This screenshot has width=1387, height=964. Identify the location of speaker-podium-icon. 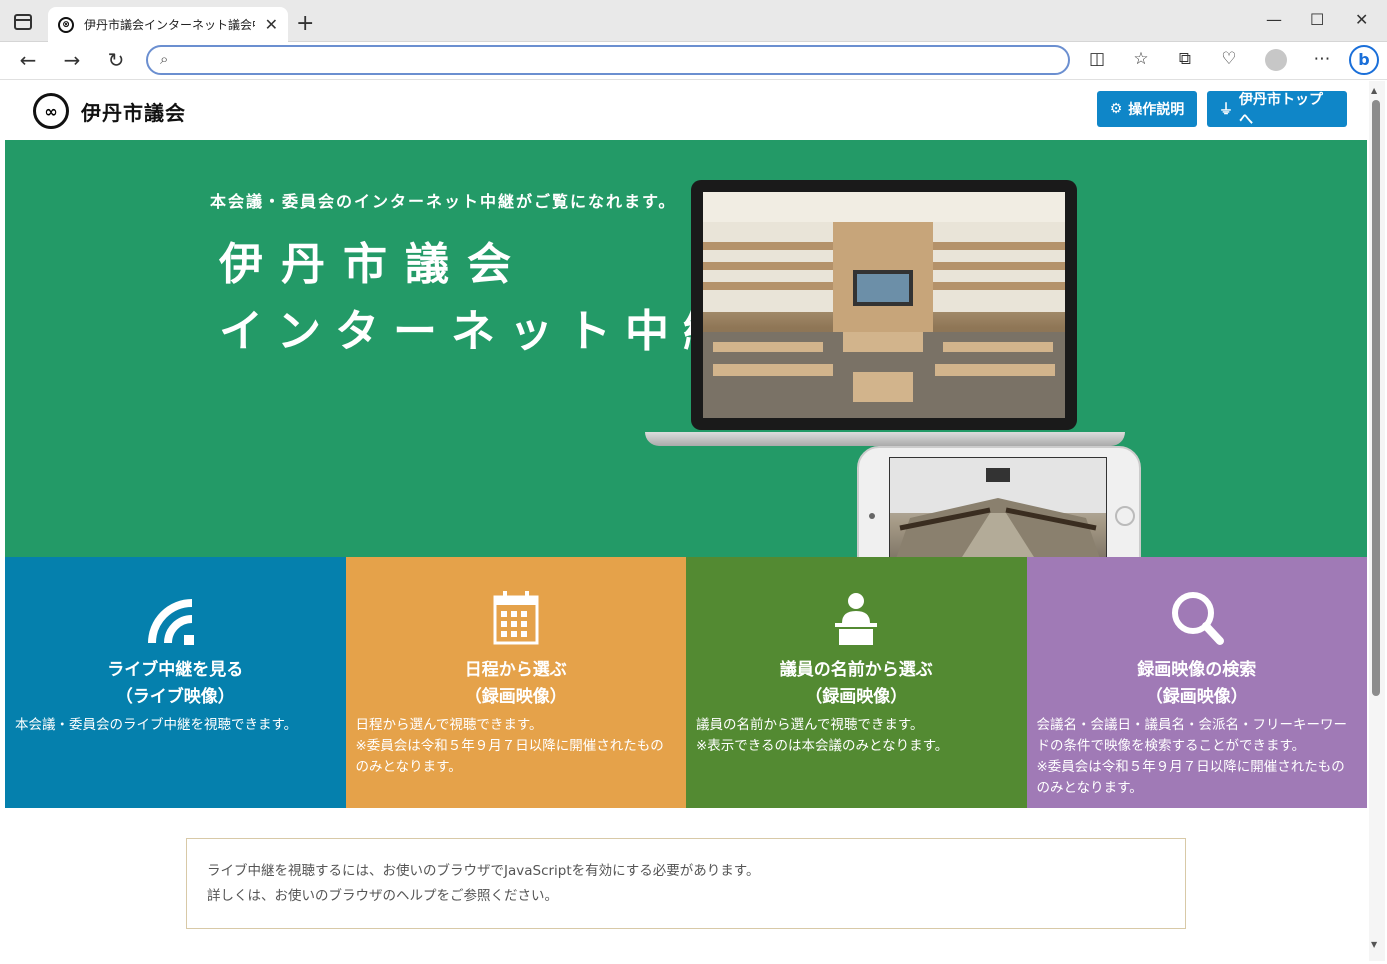
(856, 619).